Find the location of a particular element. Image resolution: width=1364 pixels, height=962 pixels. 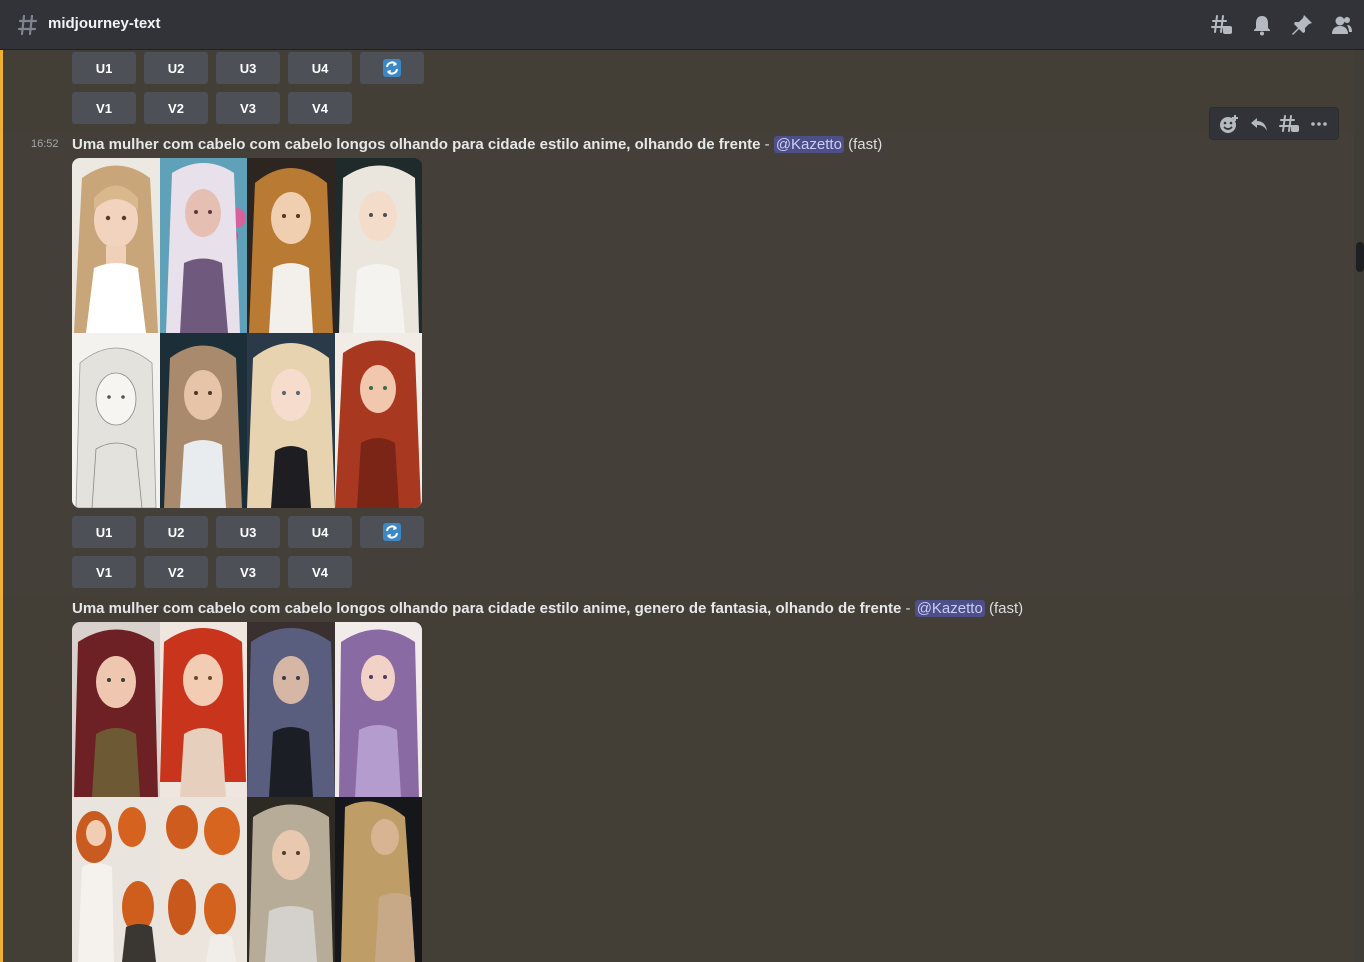

reply-icon is located at coordinates (1259, 124).